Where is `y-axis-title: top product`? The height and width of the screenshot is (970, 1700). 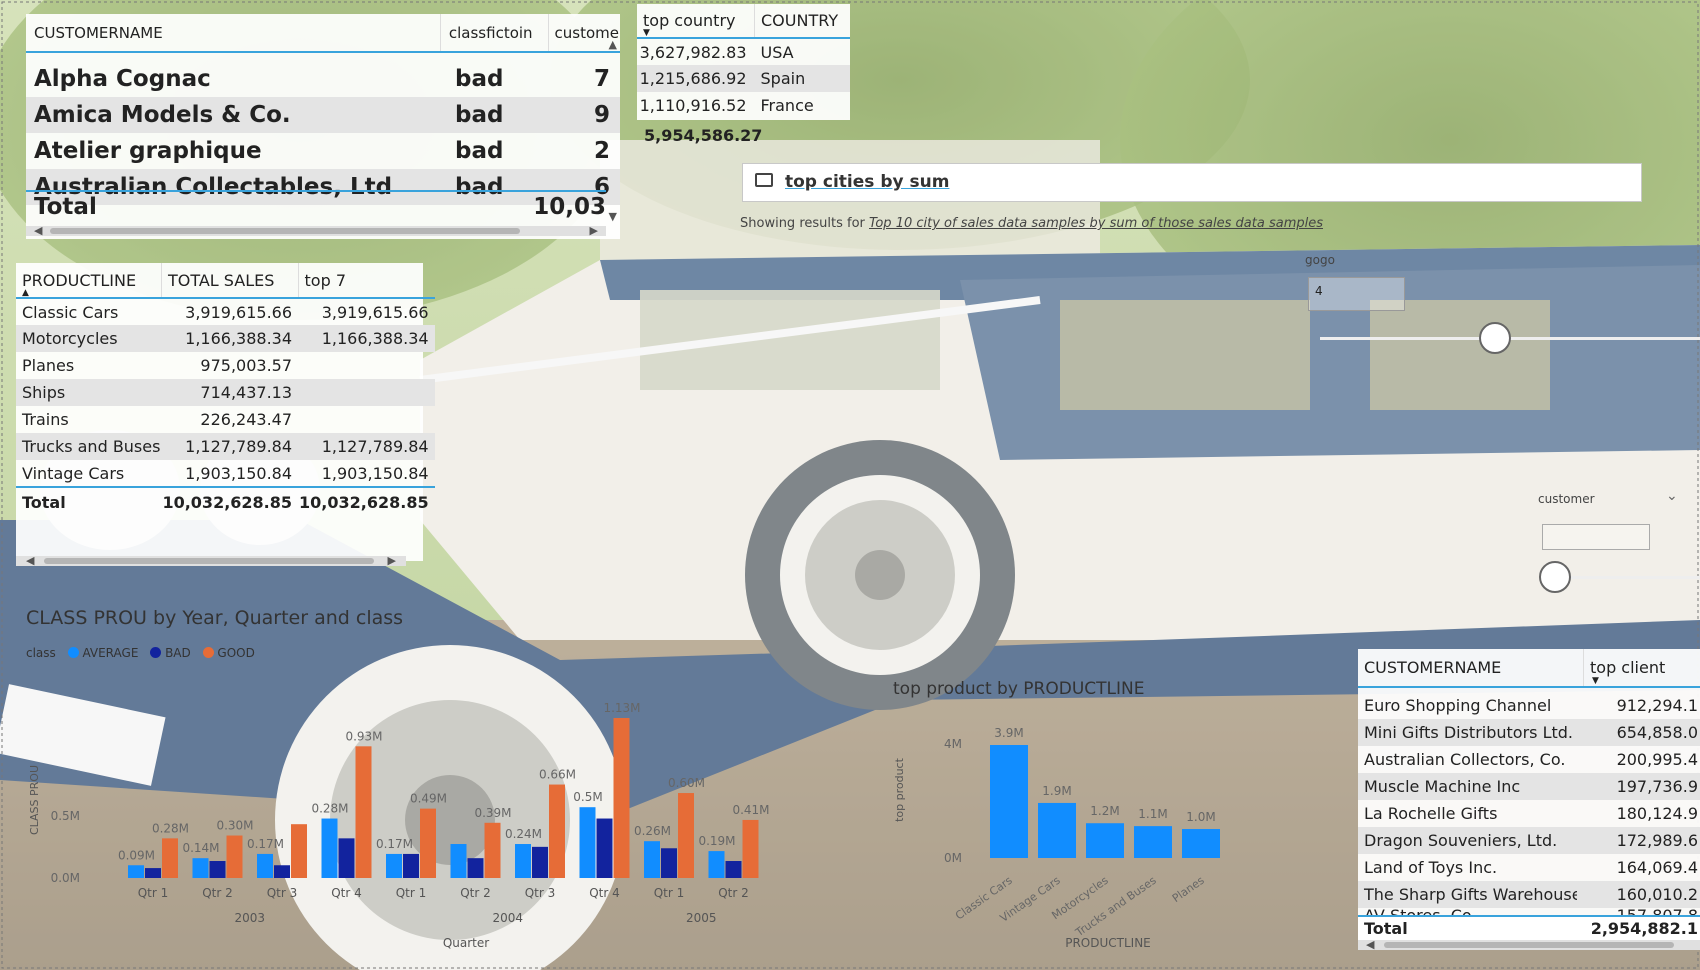 y-axis-title: top product is located at coordinates (899, 789).